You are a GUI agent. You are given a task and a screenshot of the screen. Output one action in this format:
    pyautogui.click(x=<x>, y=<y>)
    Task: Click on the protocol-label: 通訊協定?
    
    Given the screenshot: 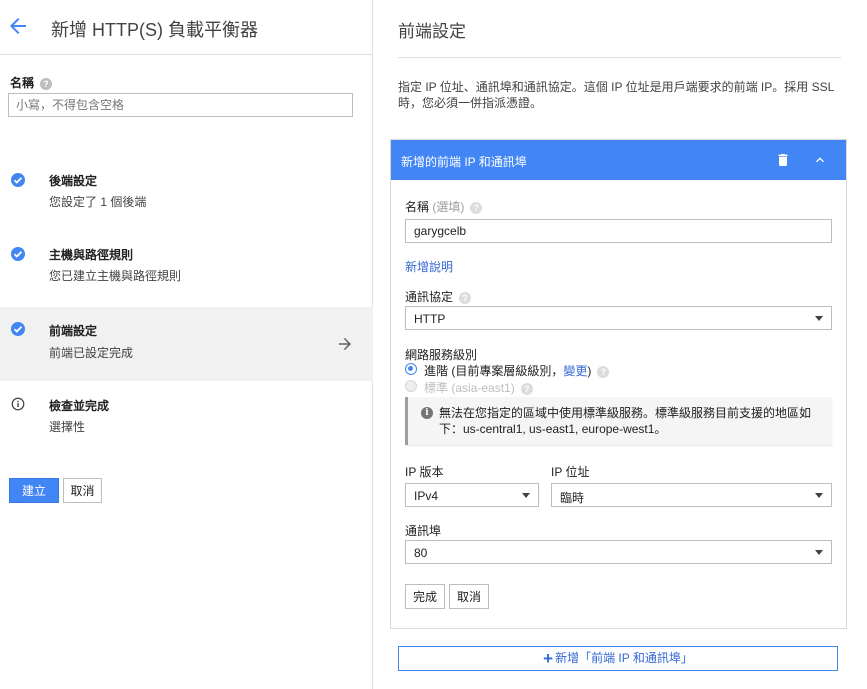 What is the action you would take?
    pyautogui.click(x=438, y=296)
    